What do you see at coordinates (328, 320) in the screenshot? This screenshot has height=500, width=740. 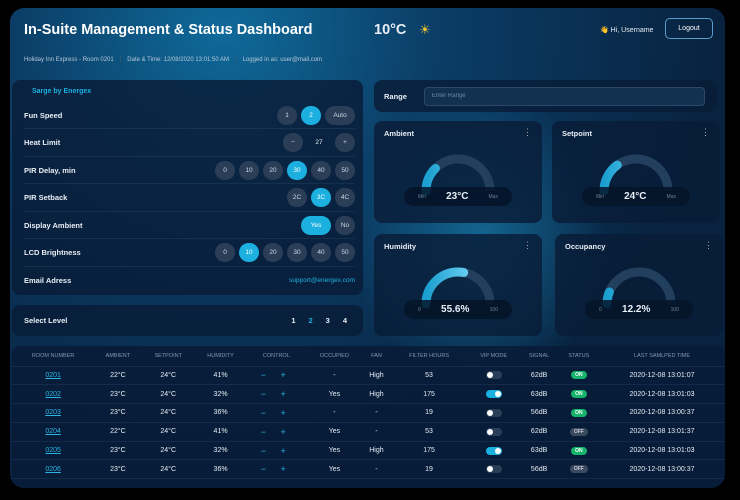 I see `level-3: 3` at bounding box center [328, 320].